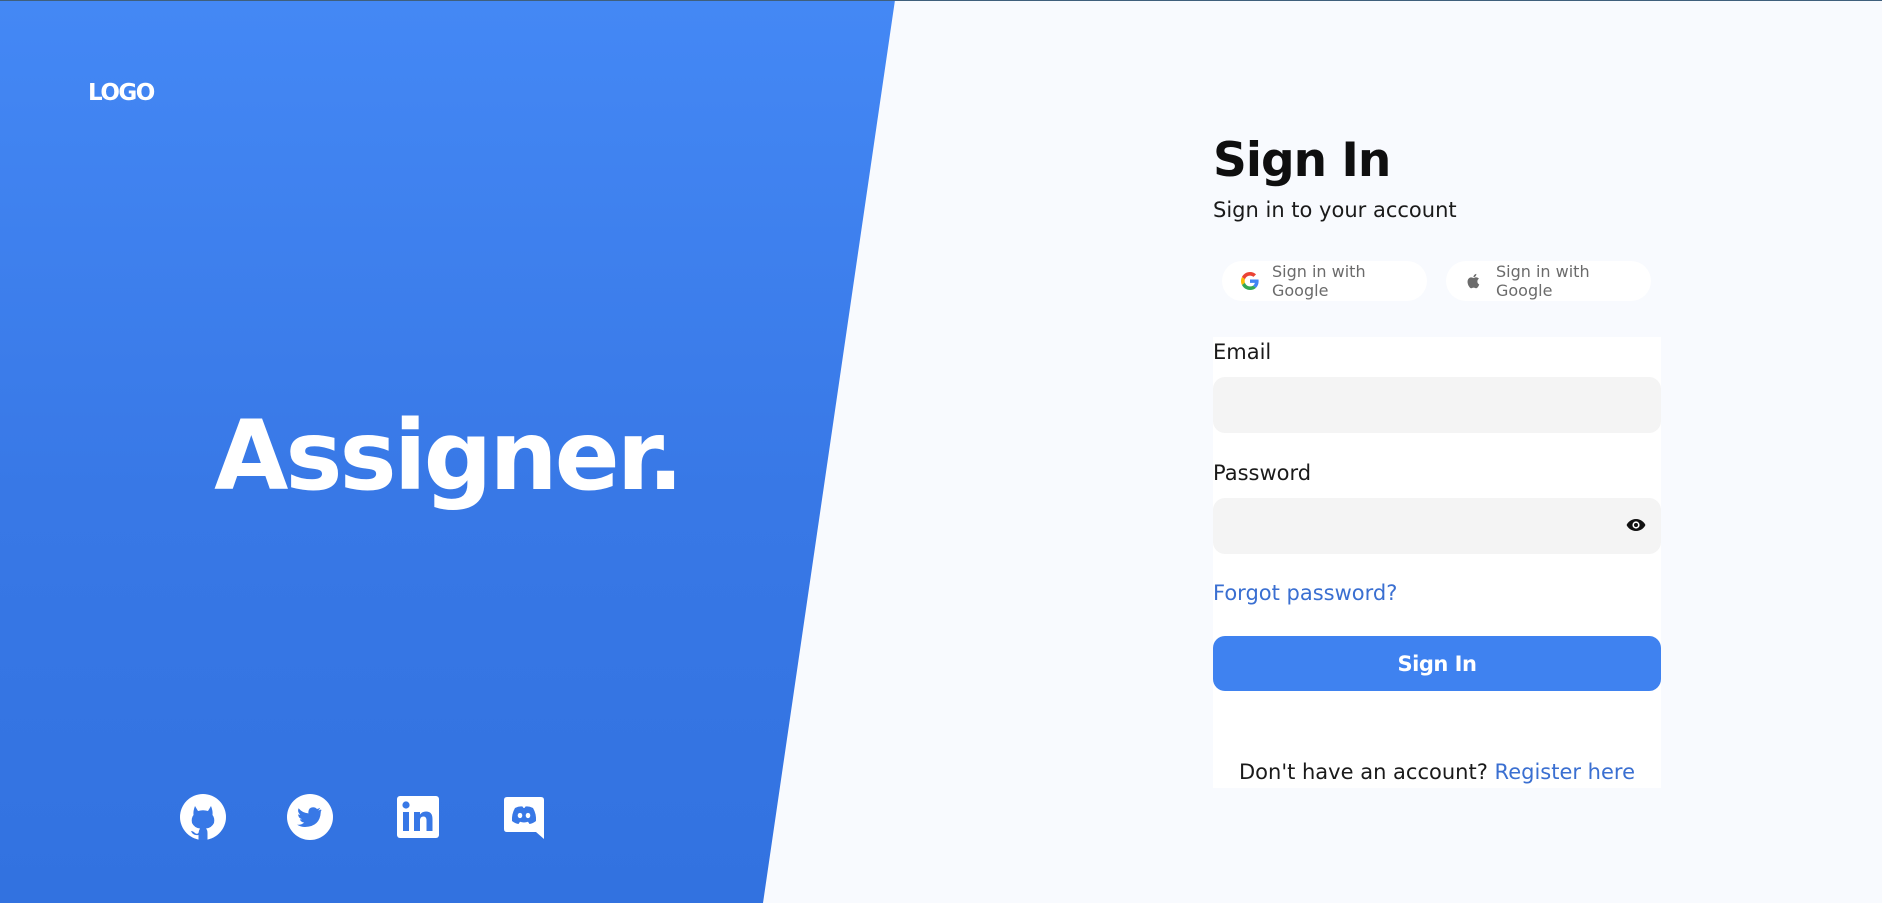 This screenshot has height=903, width=1882. Describe the element at coordinates (1565, 772) in the screenshot. I see `register-link: Register here` at that location.